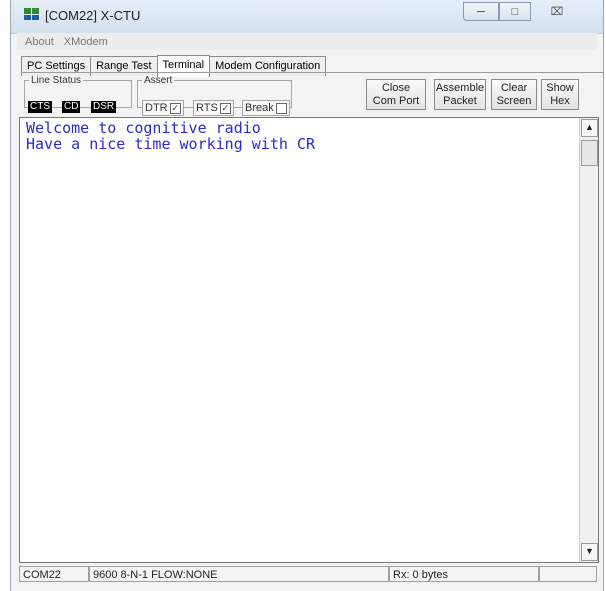 This screenshot has height=591, width=606. I want to click on menu-bar: About XModem, so click(307, 41).